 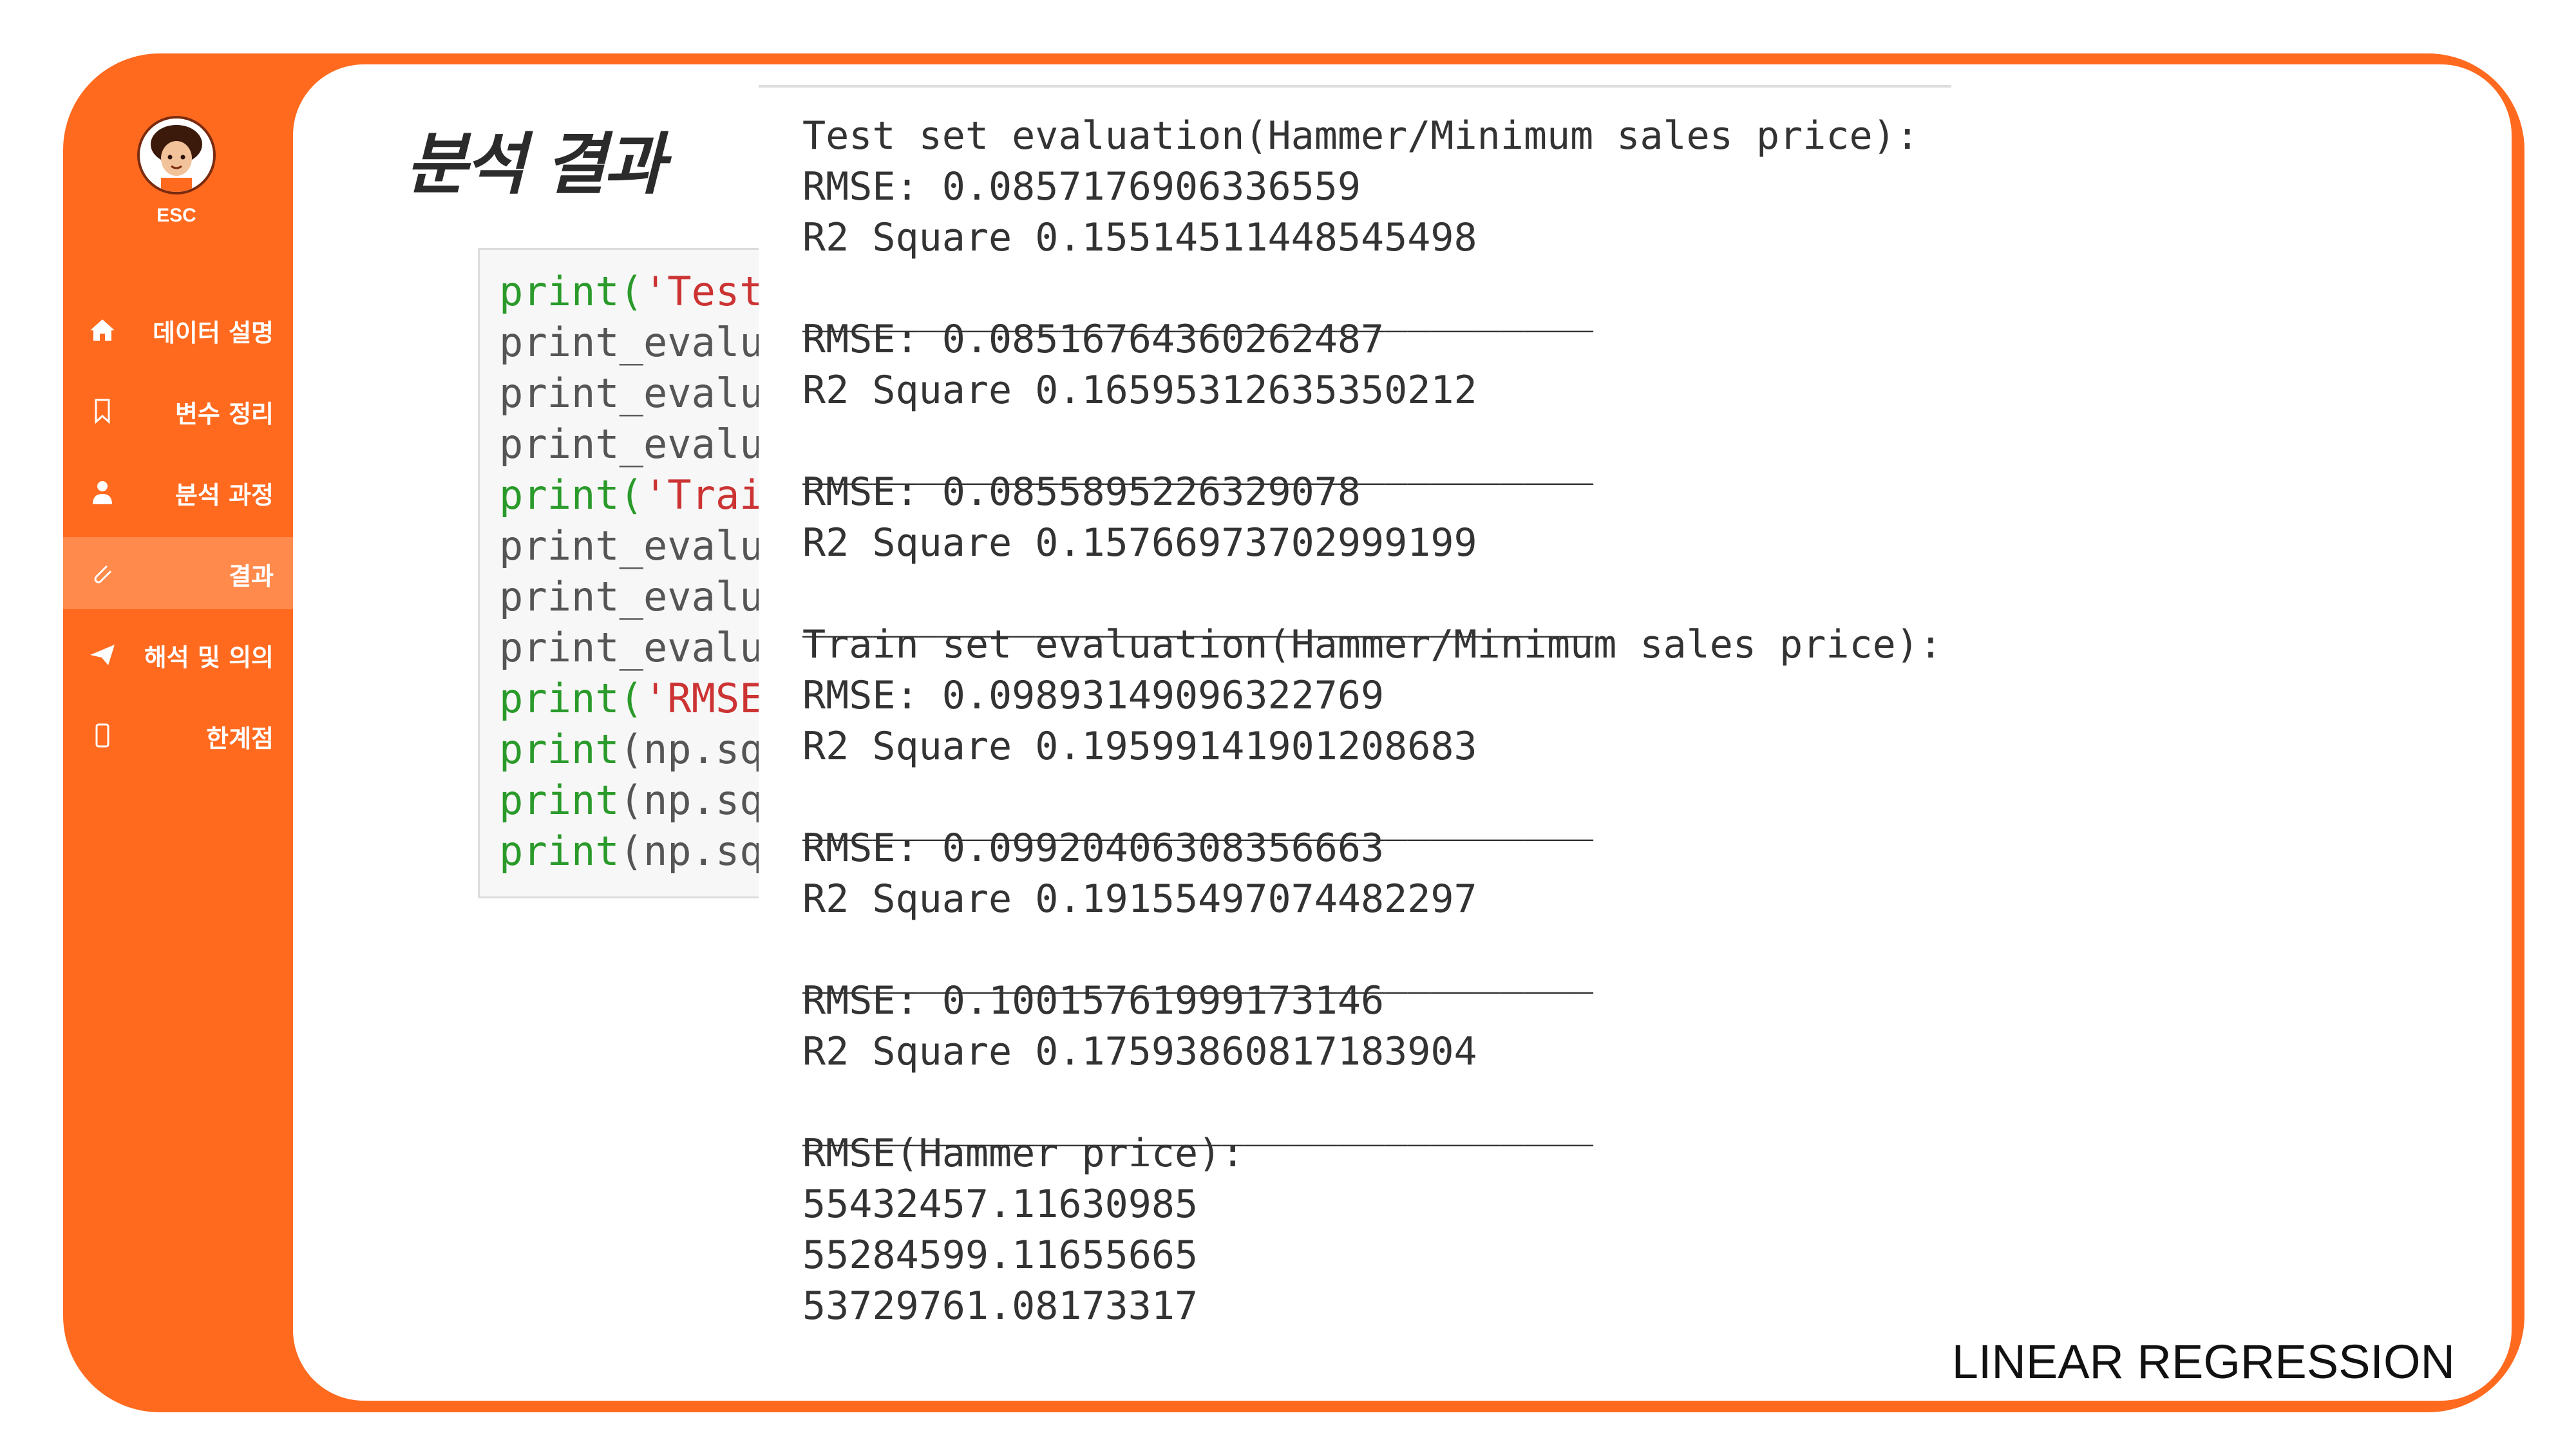 I want to click on output-line: RMSE: 0.10015761999173146, so click(x=1093, y=1001).